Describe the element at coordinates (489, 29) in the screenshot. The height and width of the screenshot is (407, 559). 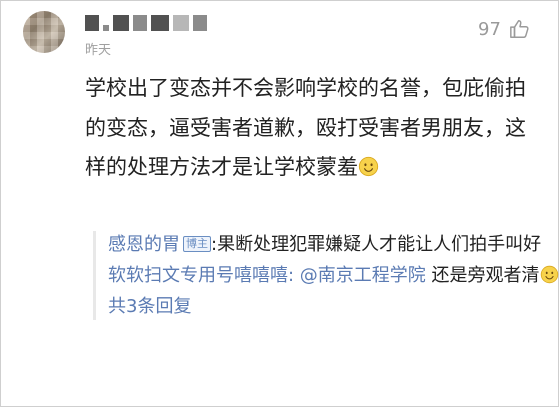
I see `like-count: 97` at that location.